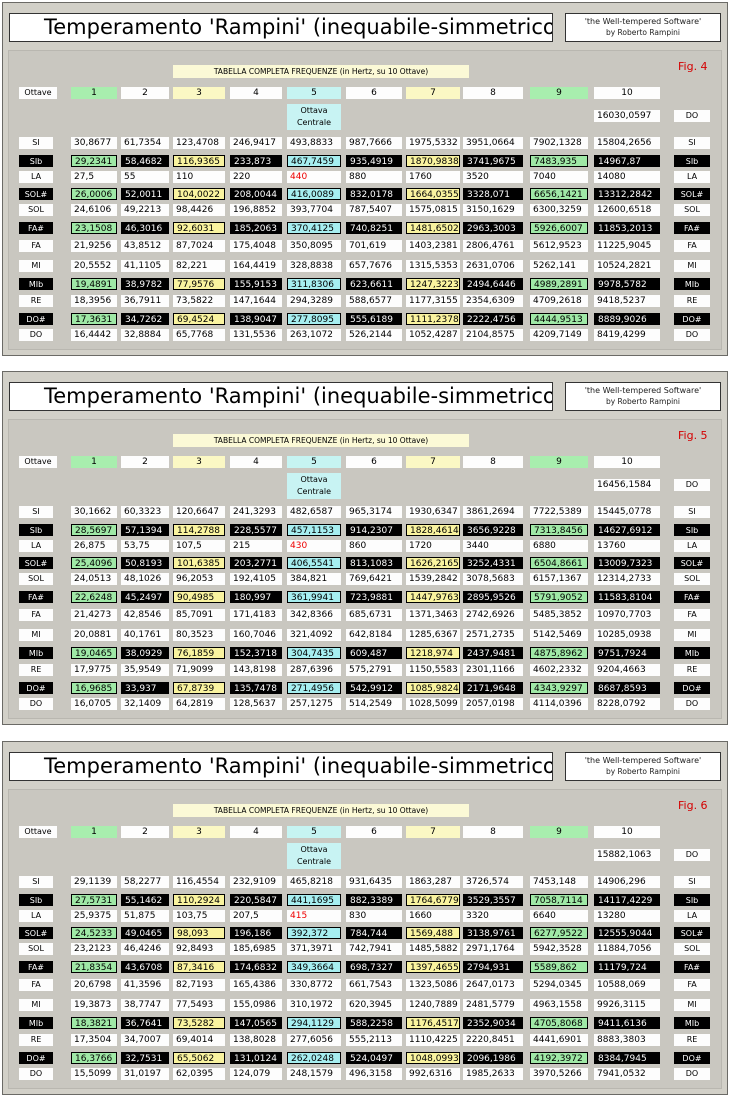  What do you see at coordinates (374, 546) in the screenshot?
I see `frequency-cell: 860` at bounding box center [374, 546].